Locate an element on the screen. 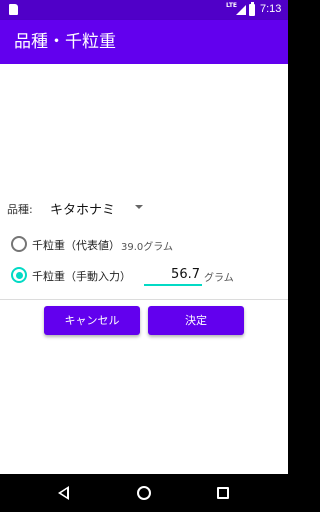  representative-weight-label: 千粒重（代表値） is located at coordinates (76, 245).